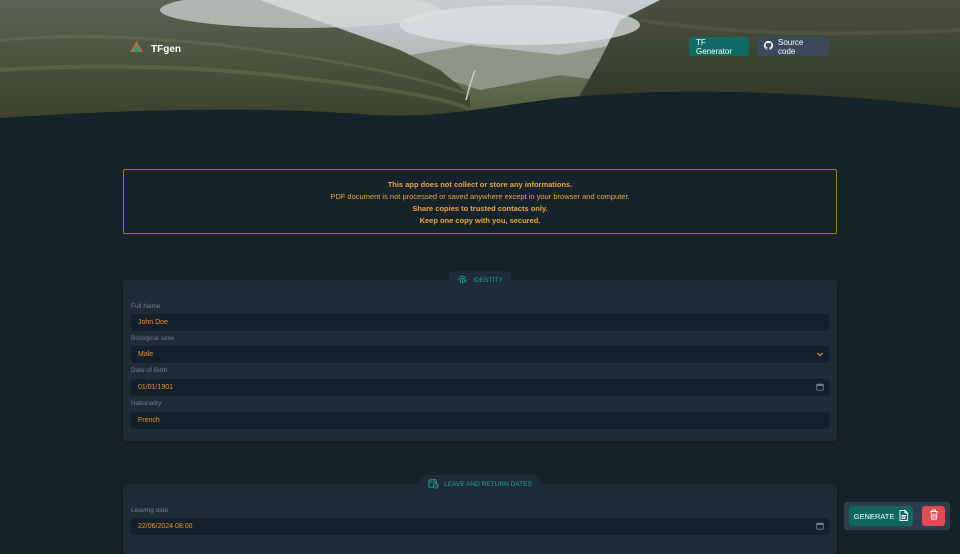  I want to click on leaving-date-value: 22/06/2024 08:00, so click(165, 526).